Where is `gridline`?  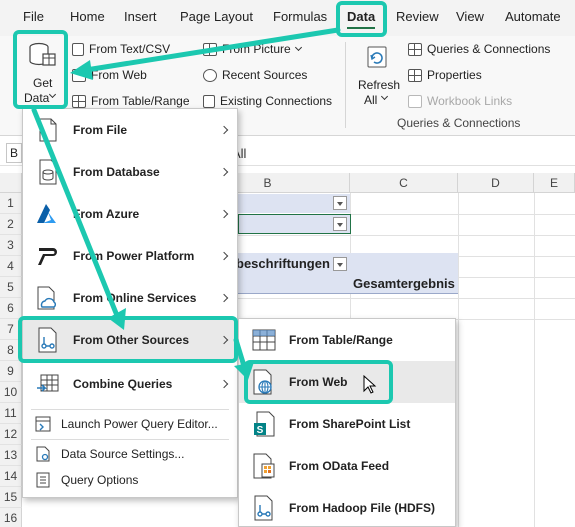
gridline is located at coordinates (534, 360).